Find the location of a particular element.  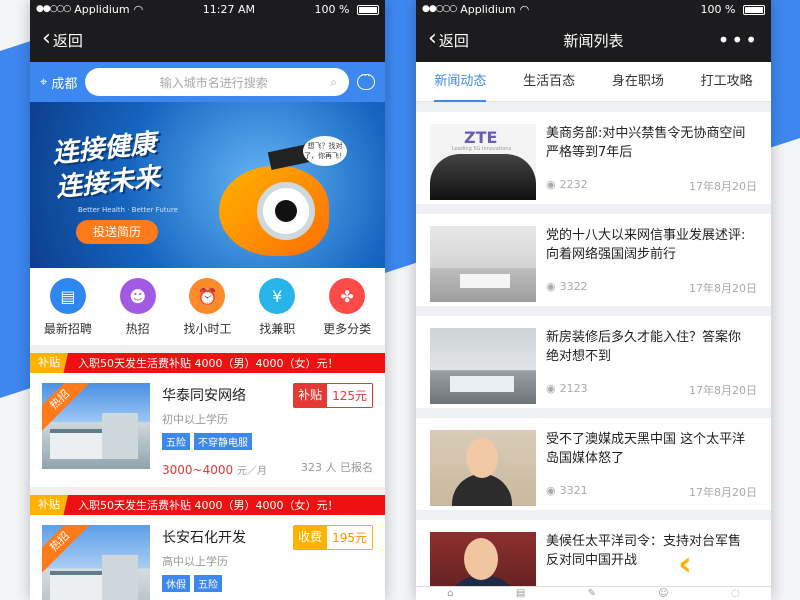

category-item: ✤ 更多分类 is located at coordinates (347, 307).